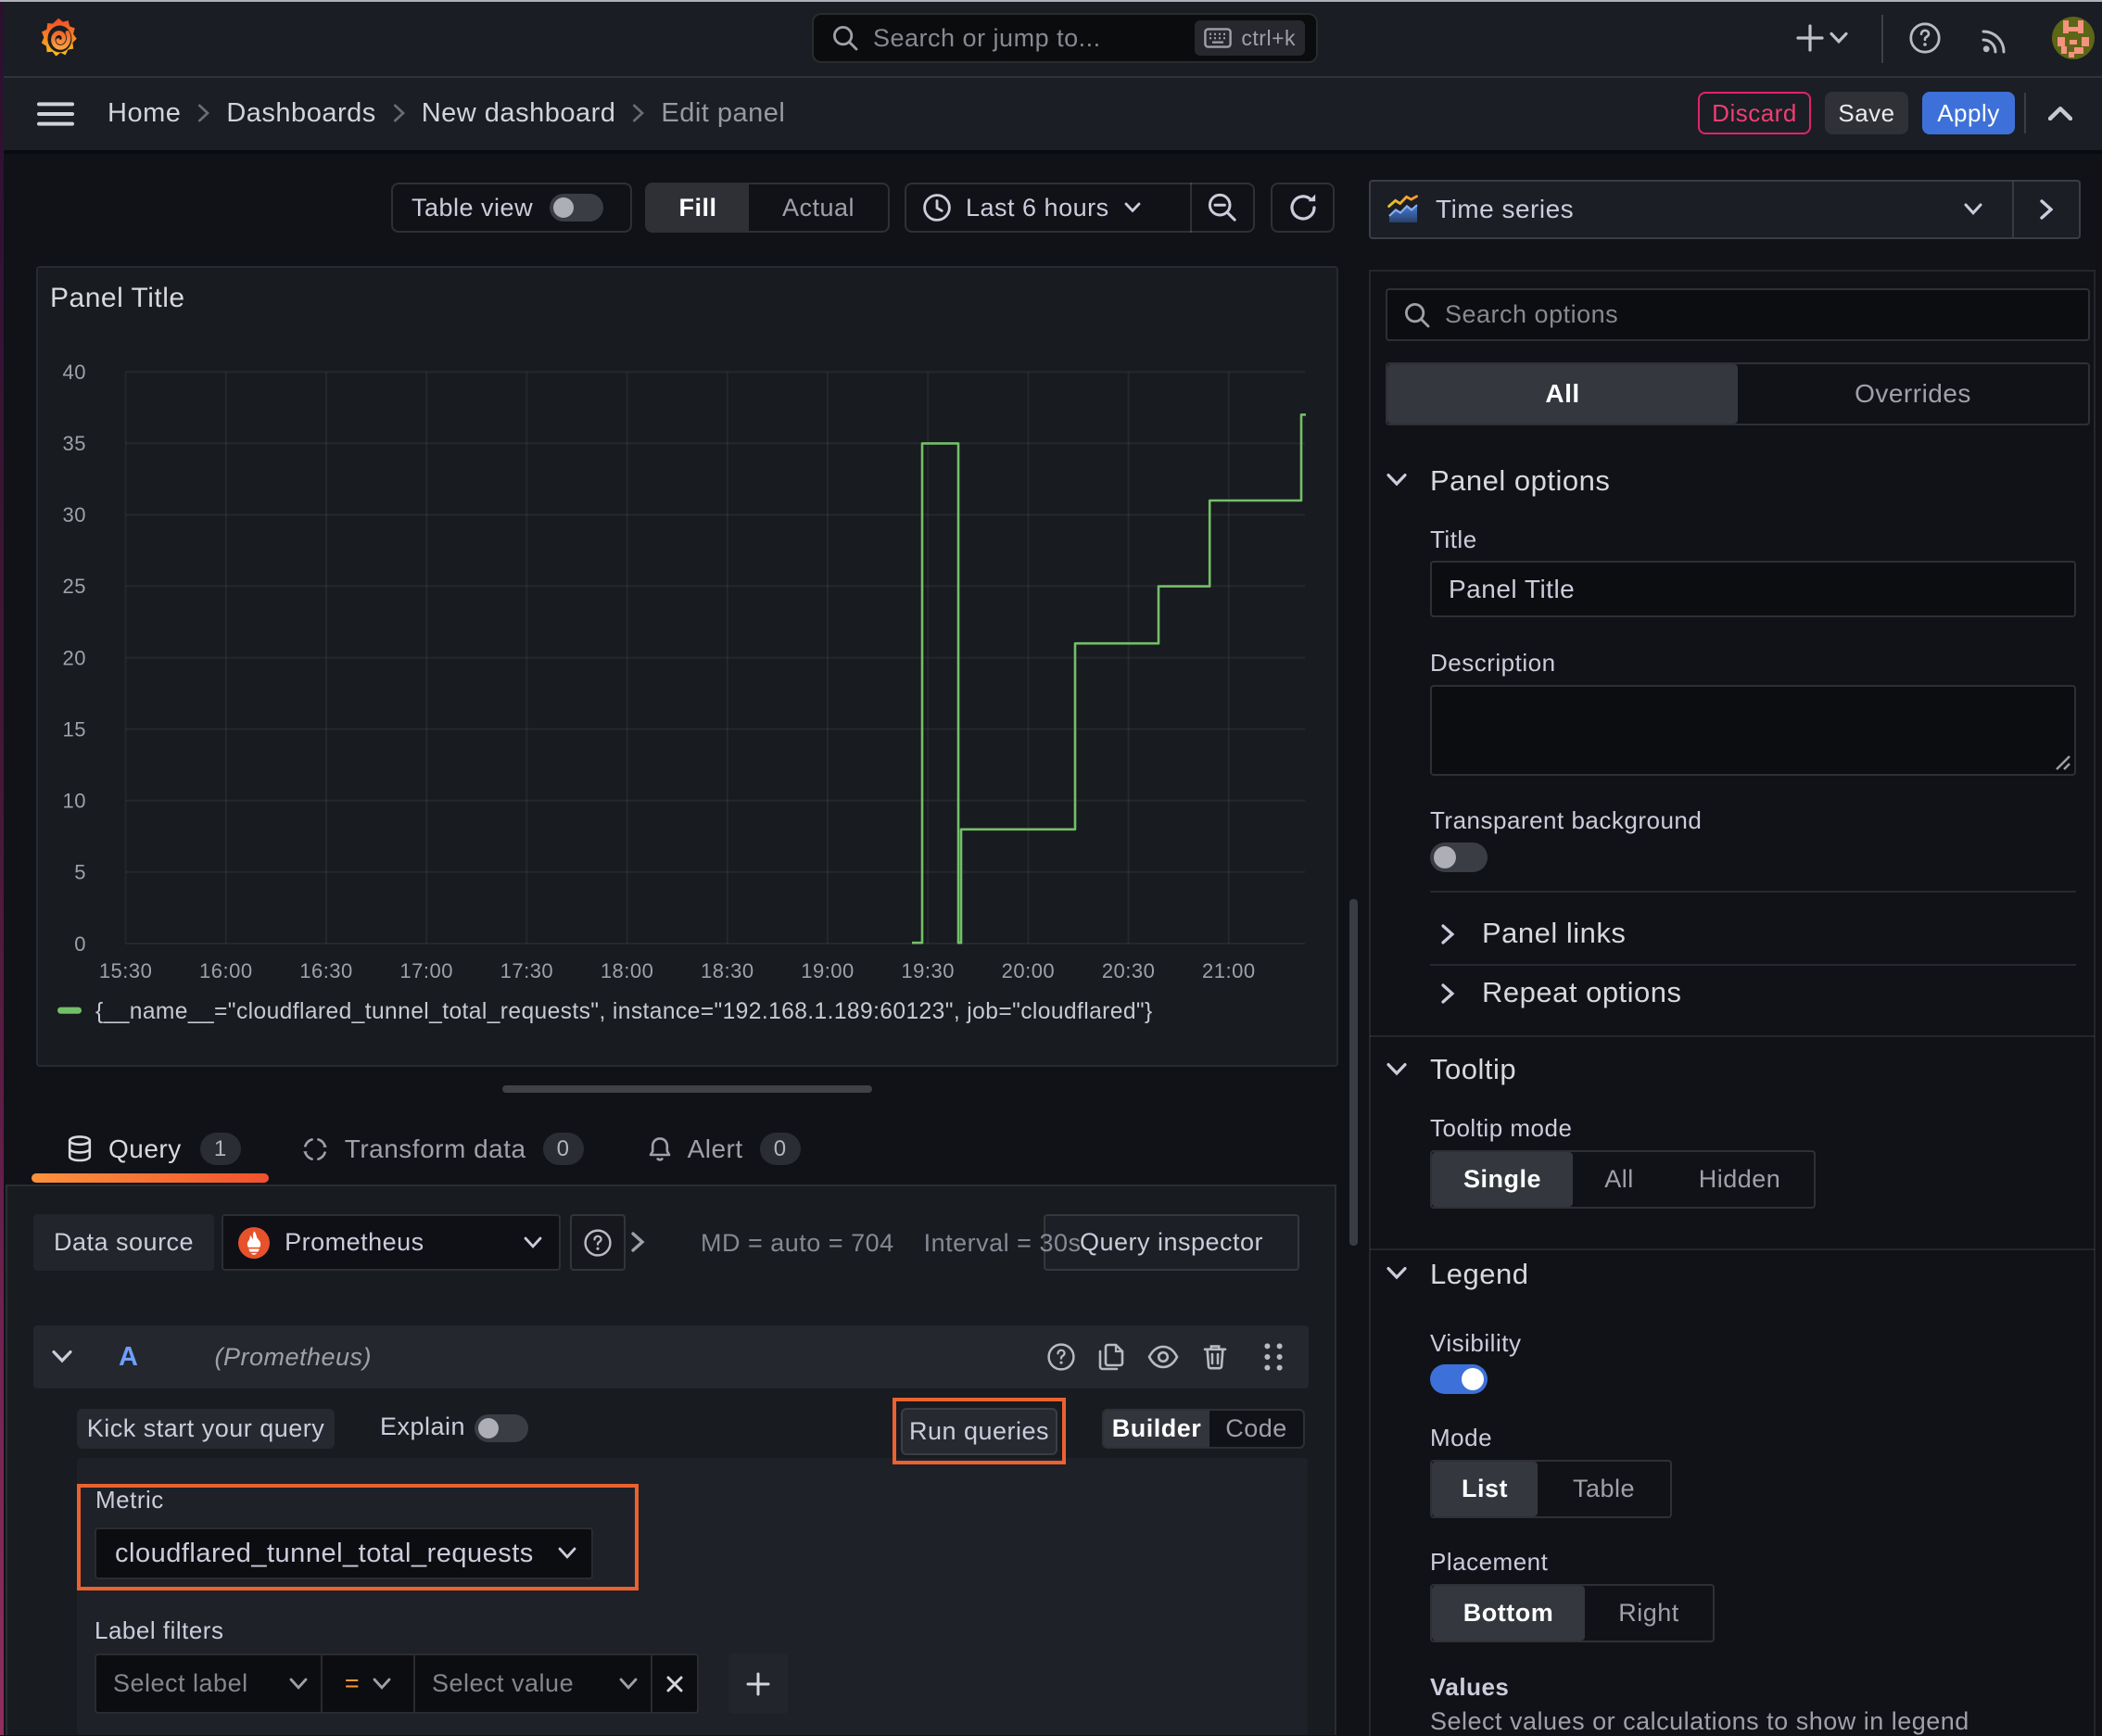  Describe the element at coordinates (928, 970) in the screenshot. I see `svg-text: 19:30` at that location.